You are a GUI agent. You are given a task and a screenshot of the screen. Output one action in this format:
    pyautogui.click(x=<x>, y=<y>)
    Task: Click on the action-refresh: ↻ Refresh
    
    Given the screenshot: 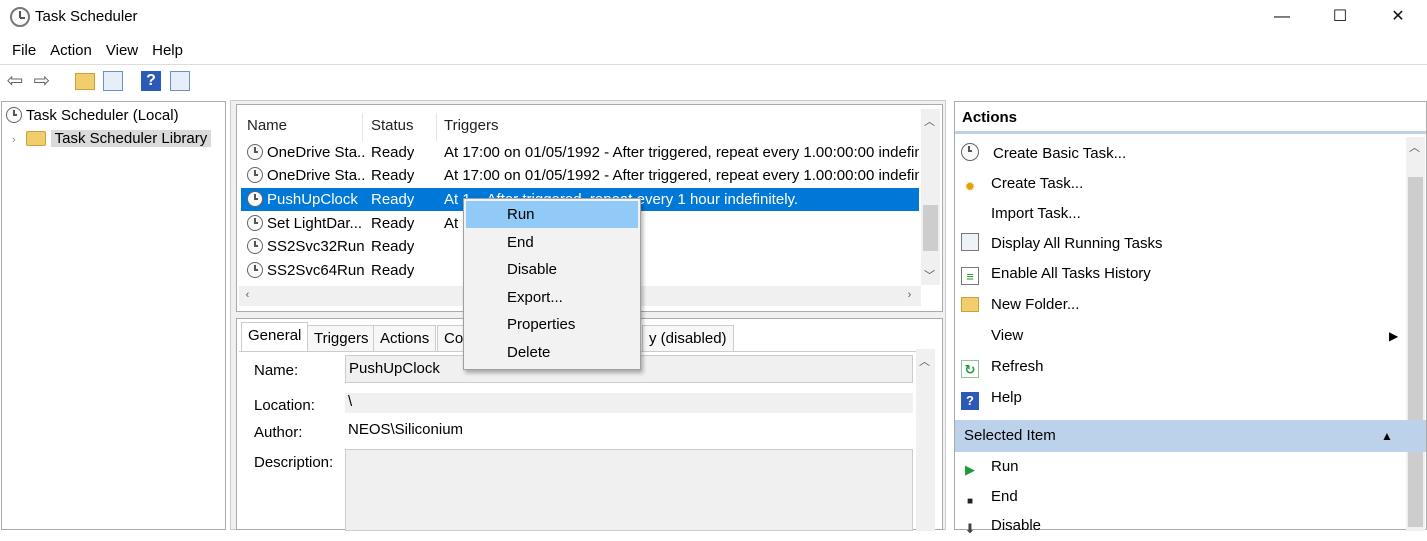 What is the action you would take?
    pyautogui.click(x=1181, y=367)
    